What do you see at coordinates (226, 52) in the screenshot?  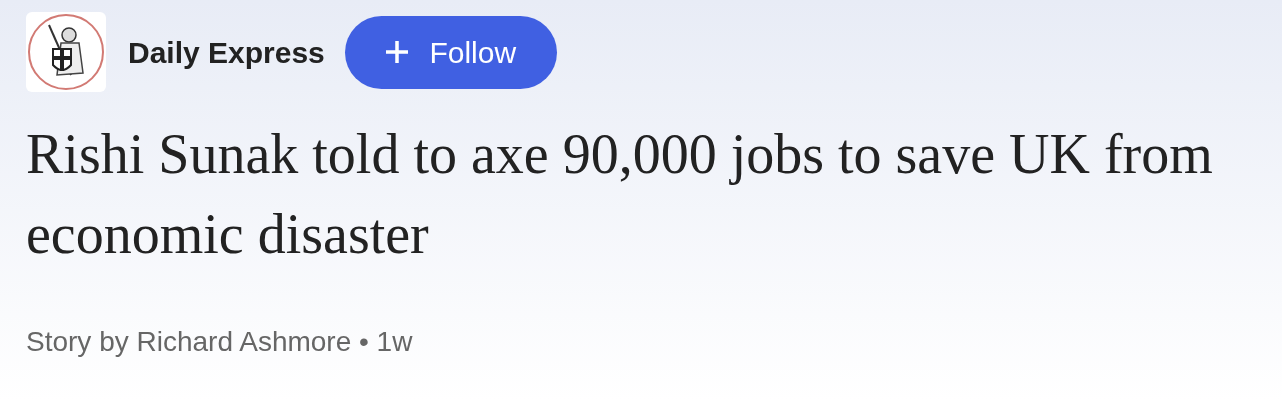 I see `publisher-name: Daily Express` at bounding box center [226, 52].